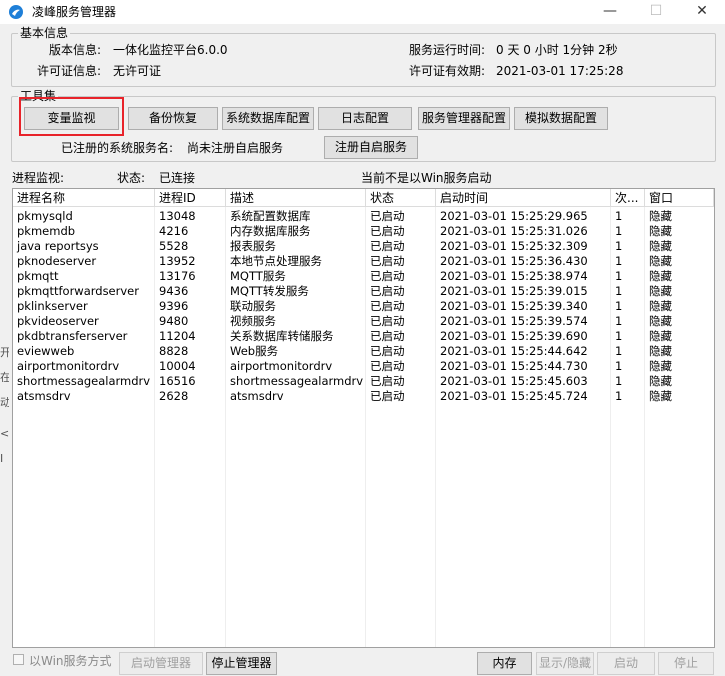  Describe the element at coordinates (281, 366) in the screenshot. I see `cell-description: airportmonitordrv` at that location.